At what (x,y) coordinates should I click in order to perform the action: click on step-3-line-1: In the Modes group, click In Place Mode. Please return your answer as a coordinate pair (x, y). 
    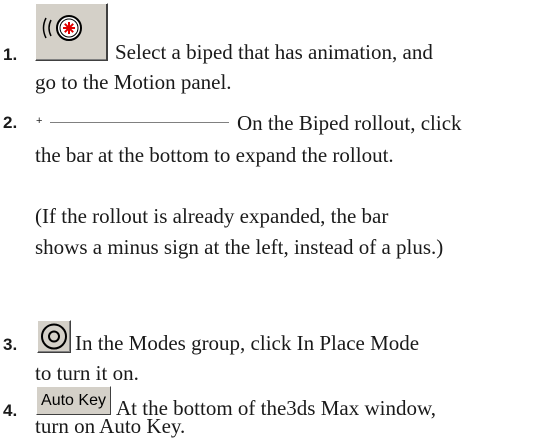
    Looking at the image, I should click on (247, 343).